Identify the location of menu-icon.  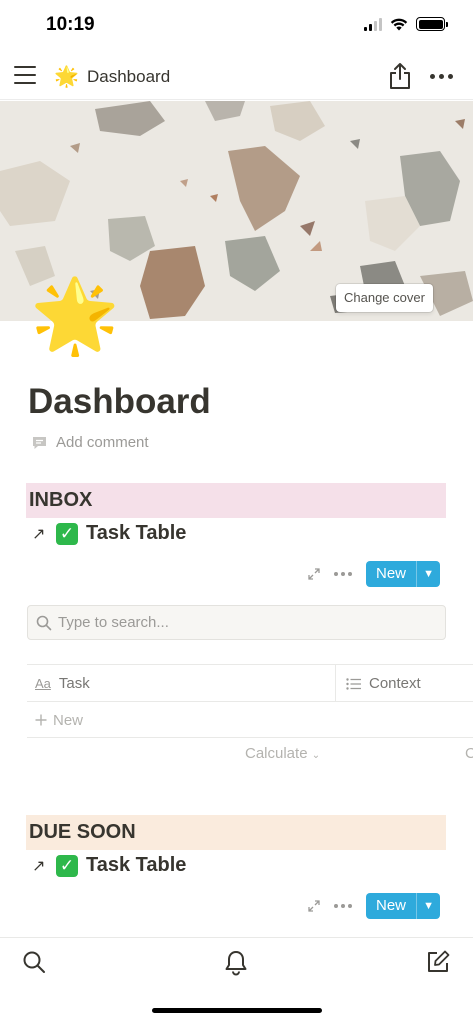
(25, 75).